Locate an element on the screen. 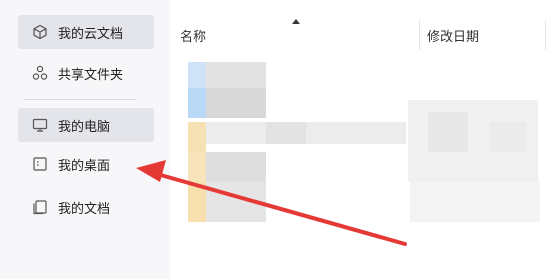  sidebar-item-my-documents: 我的文档 is located at coordinates (86, 207).